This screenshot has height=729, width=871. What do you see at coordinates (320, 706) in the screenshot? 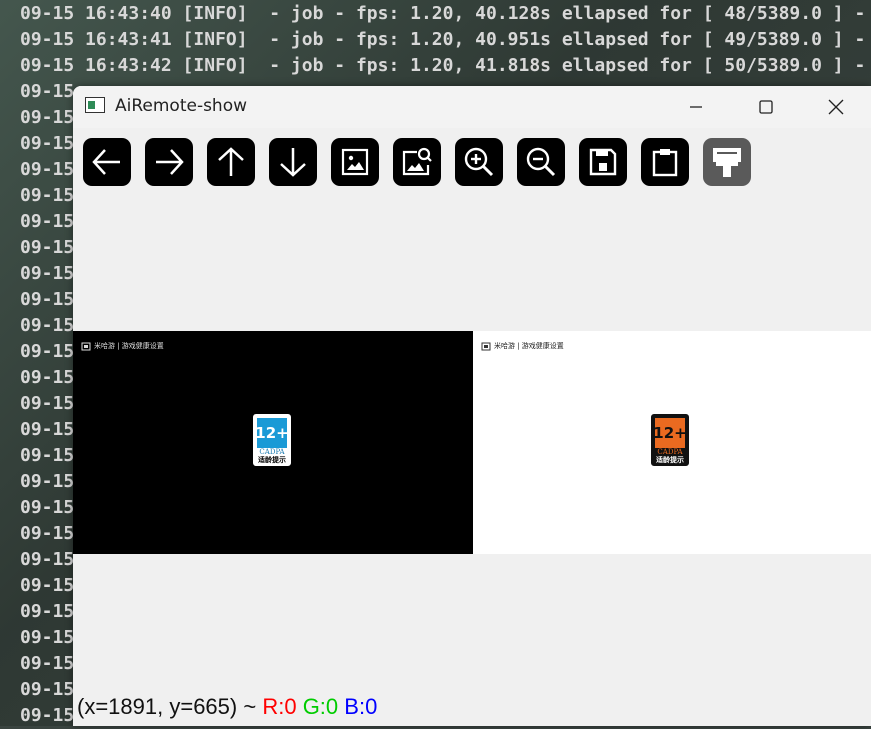
I see `green-value: G:0` at bounding box center [320, 706].